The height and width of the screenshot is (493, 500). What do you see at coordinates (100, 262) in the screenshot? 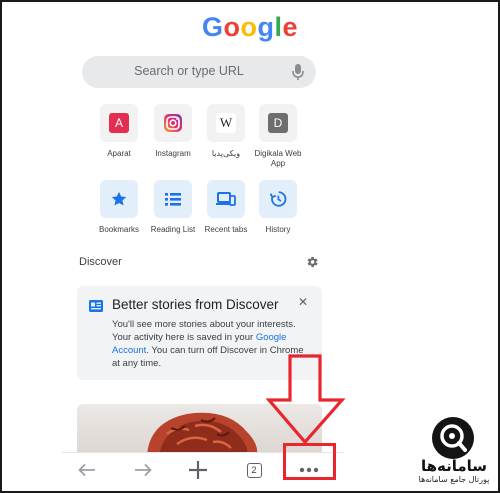
I see `discover-heading: Discover` at bounding box center [100, 262].